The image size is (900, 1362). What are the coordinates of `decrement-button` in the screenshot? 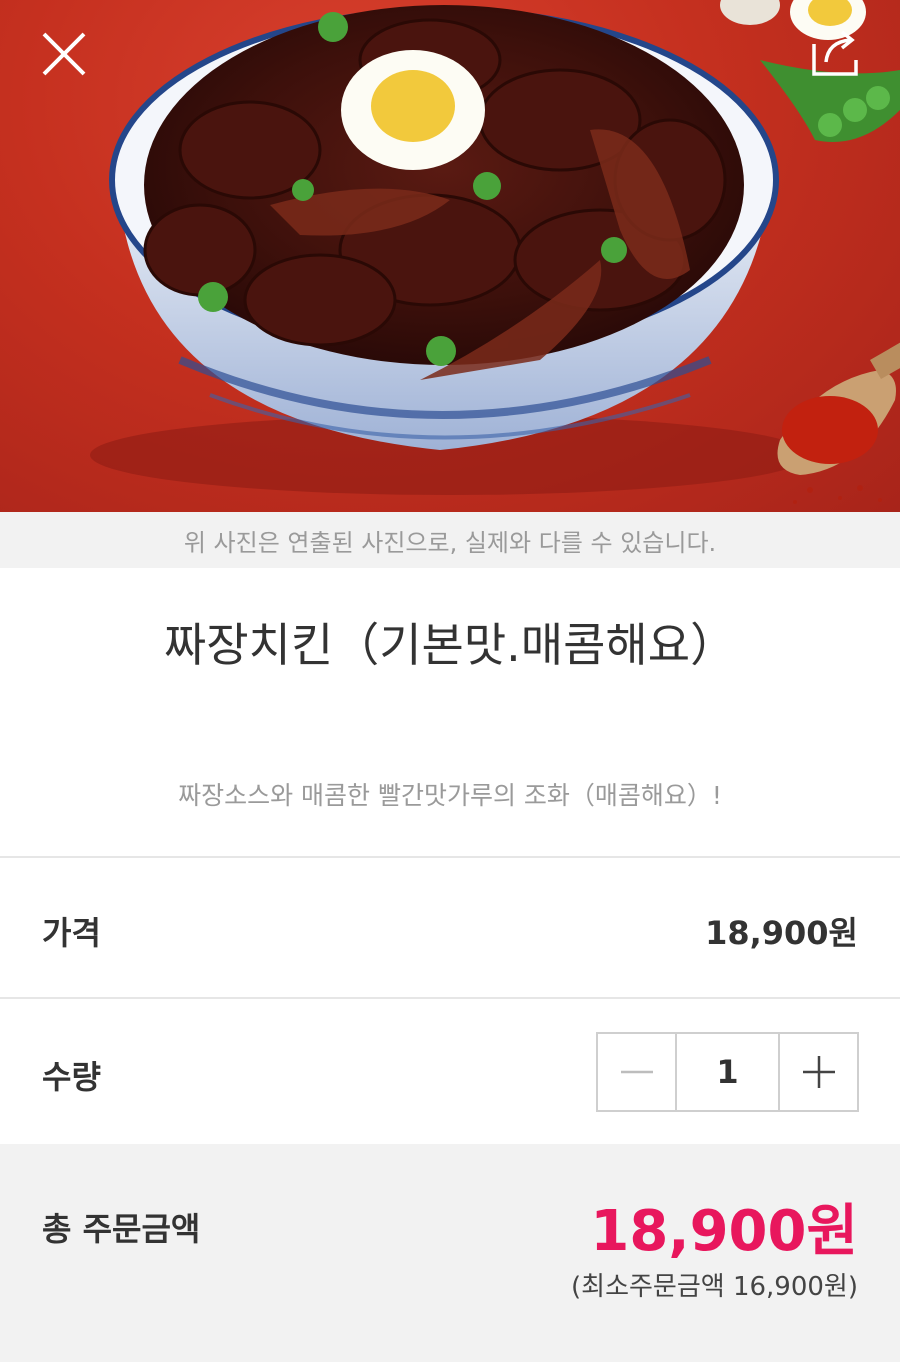 It's located at (636, 1072).